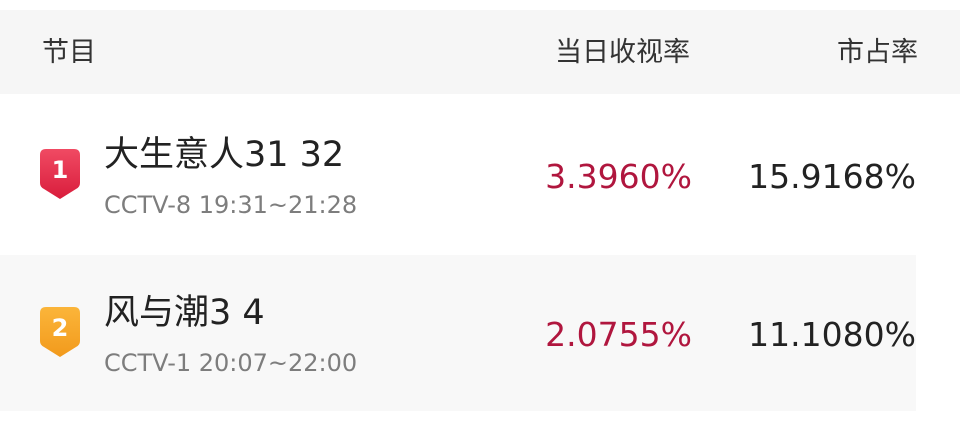 The height and width of the screenshot is (434, 960). What do you see at coordinates (231, 363) in the screenshot?
I see `channel-time: CCTV-1 20:07~22:00` at bounding box center [231, 363].